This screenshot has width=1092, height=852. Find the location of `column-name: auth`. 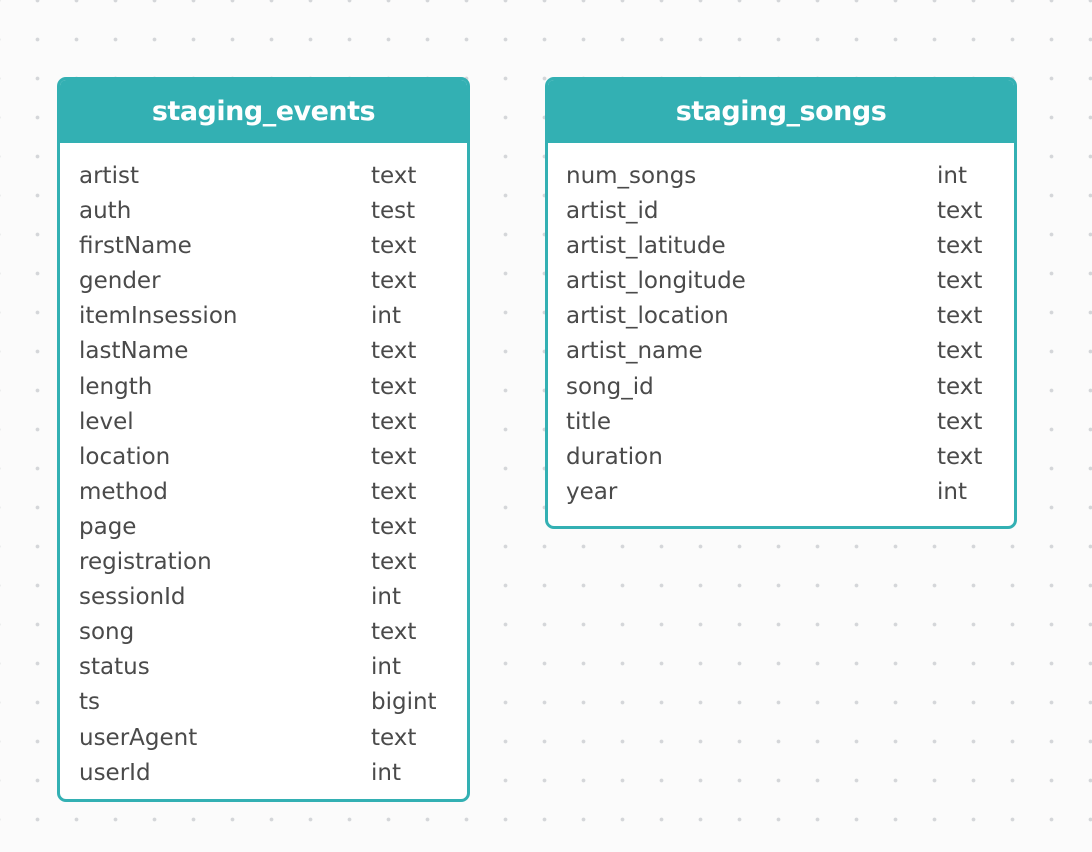

column-name: auth is located at coordinates (105, 211).